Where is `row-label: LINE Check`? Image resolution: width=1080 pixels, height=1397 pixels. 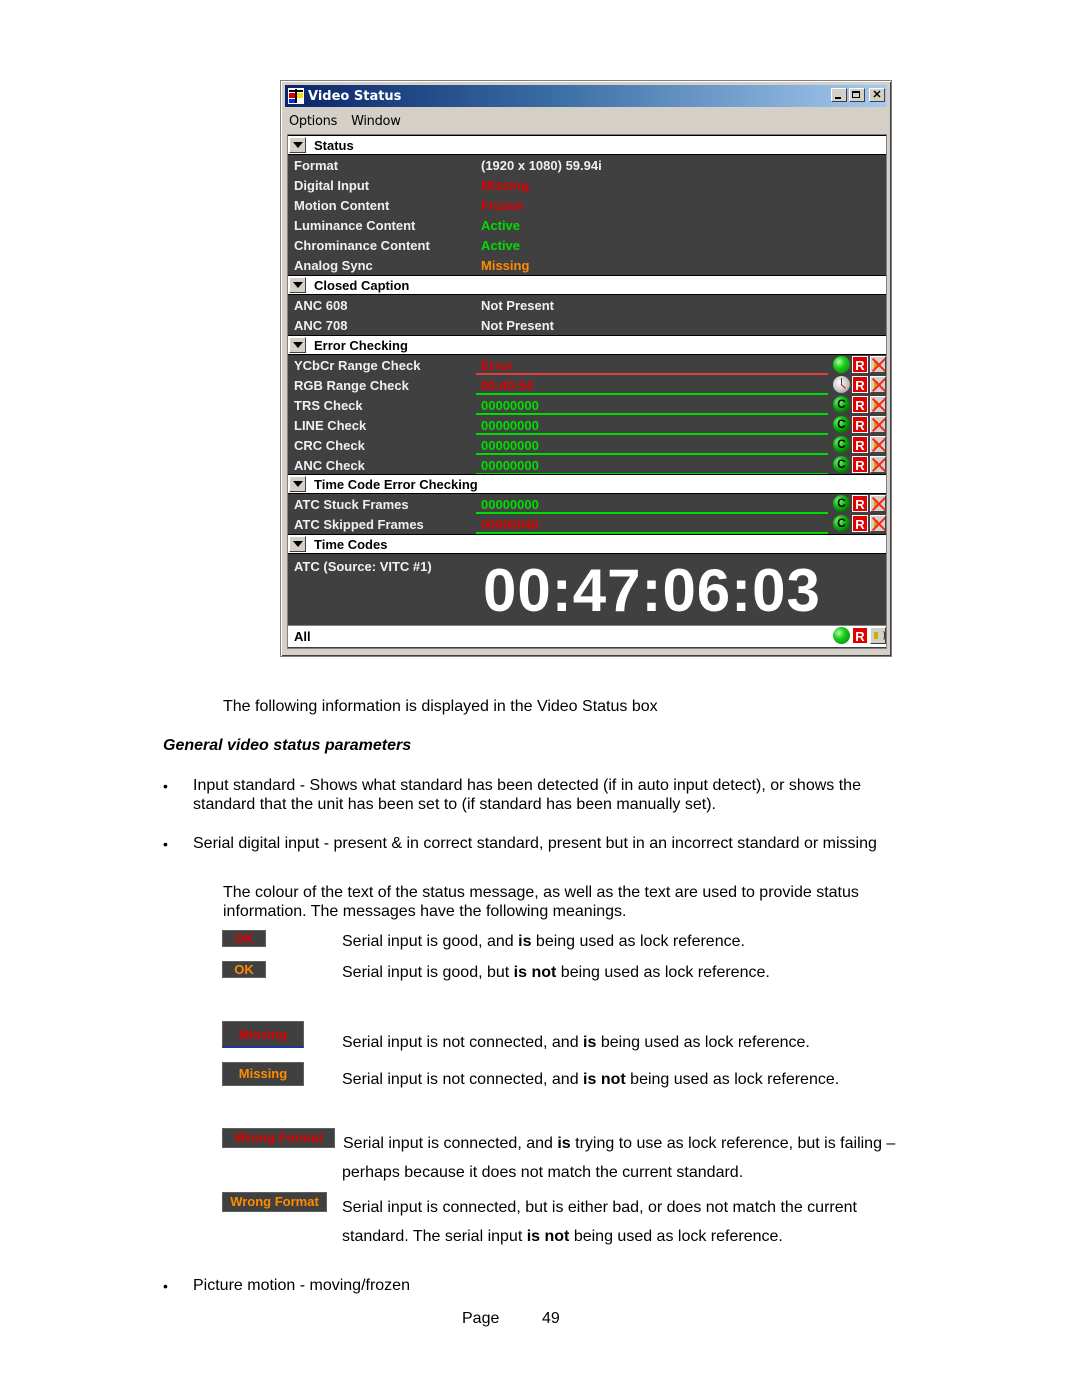
row-label: LINE Check is located at coordinates (330, 425).